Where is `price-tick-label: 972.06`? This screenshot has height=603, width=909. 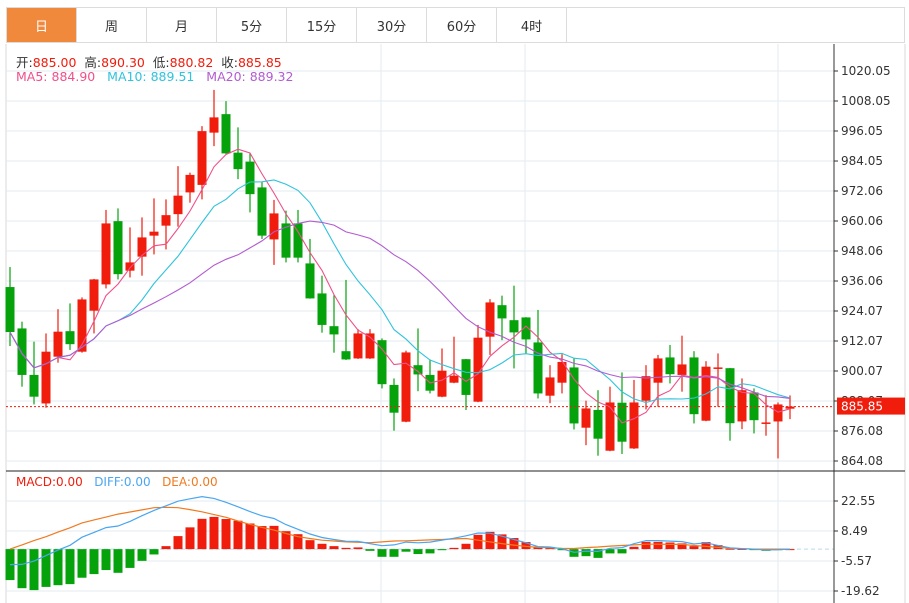
price-tick-label: 972.06 is located at coordinates (862, 191).